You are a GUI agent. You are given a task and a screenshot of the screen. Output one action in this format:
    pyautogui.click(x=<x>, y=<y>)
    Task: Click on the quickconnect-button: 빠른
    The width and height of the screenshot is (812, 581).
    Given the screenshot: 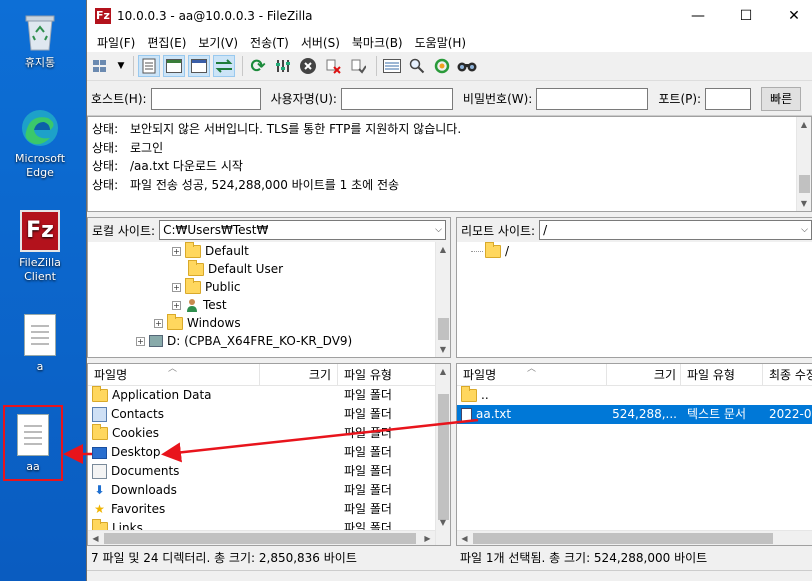 What is the action you would take?
    pyautogui.click(x=781, y=98)
    